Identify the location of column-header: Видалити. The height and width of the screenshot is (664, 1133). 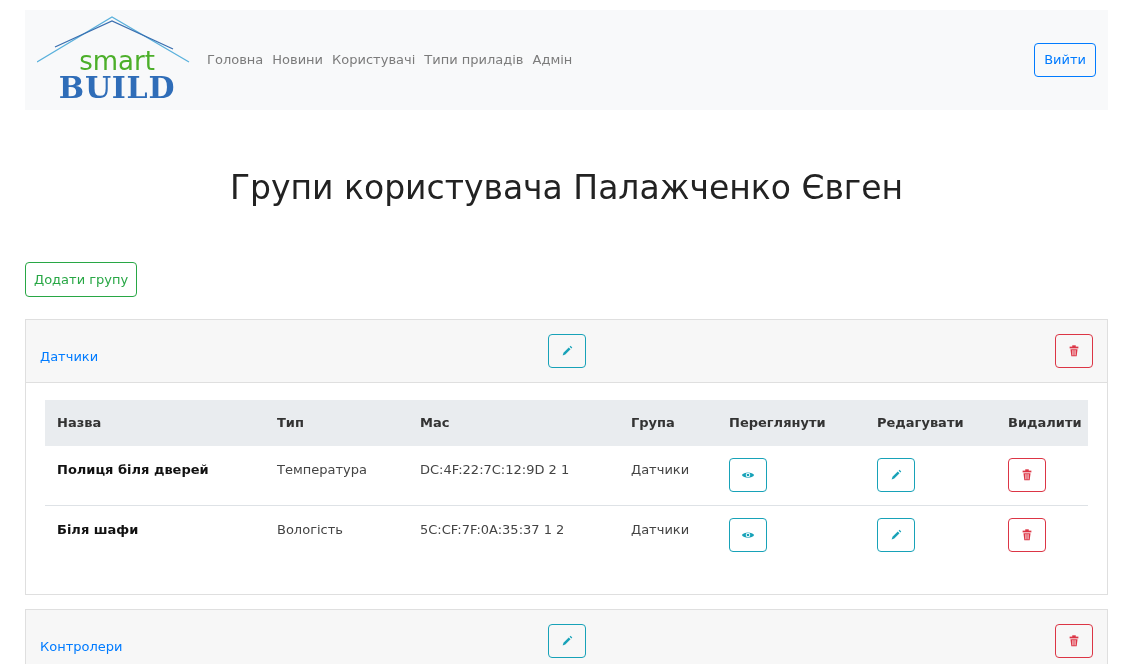
(1042, 423).